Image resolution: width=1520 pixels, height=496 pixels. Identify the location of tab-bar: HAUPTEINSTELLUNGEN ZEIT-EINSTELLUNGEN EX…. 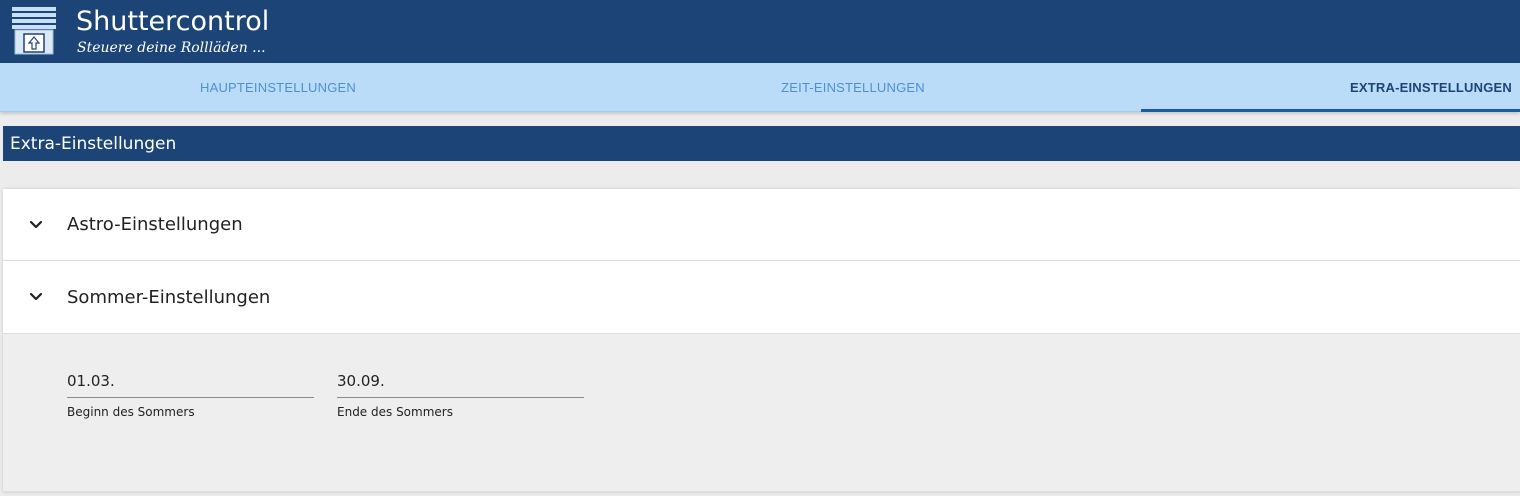
(760, 87).